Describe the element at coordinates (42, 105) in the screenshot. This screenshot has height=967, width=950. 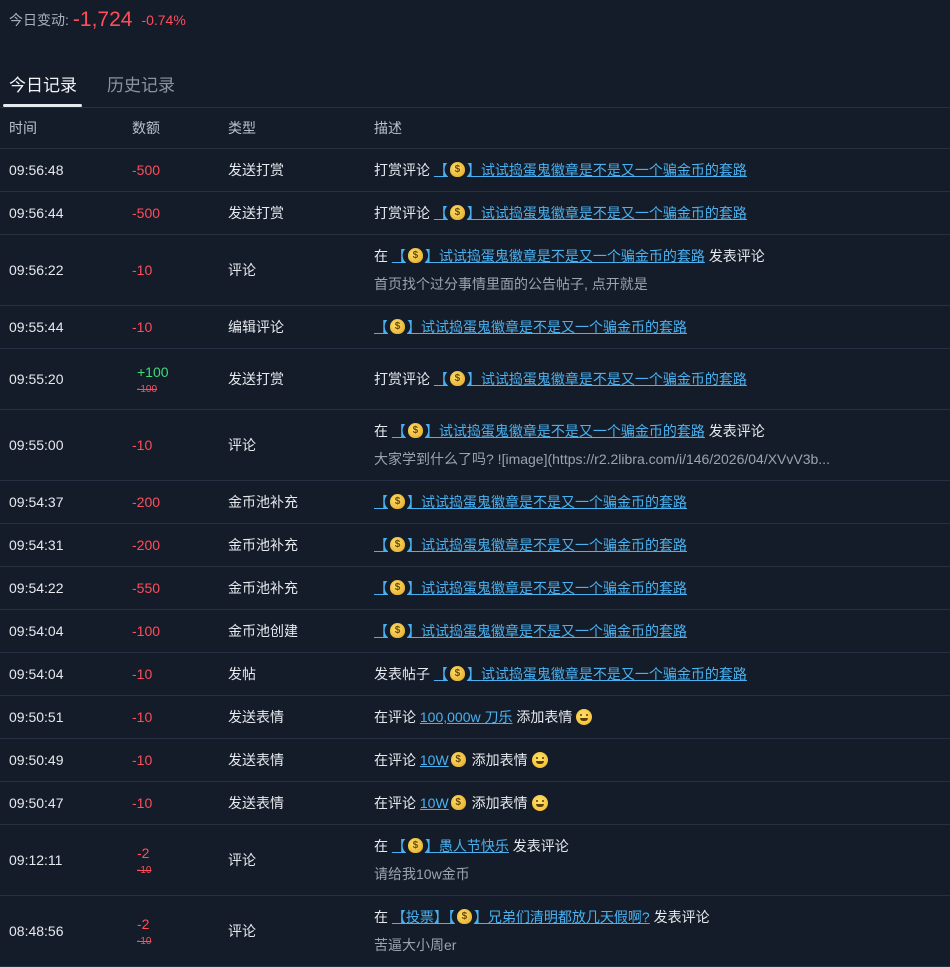
I see `active-tab-indicator` at that location.